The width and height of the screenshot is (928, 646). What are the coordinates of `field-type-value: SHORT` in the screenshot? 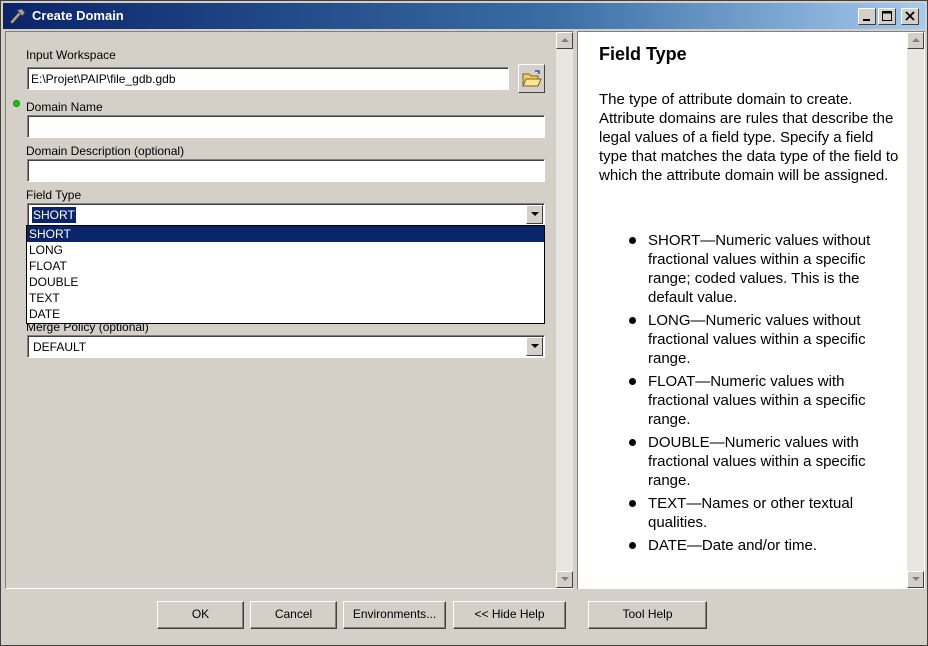 It's located at (54, 215).